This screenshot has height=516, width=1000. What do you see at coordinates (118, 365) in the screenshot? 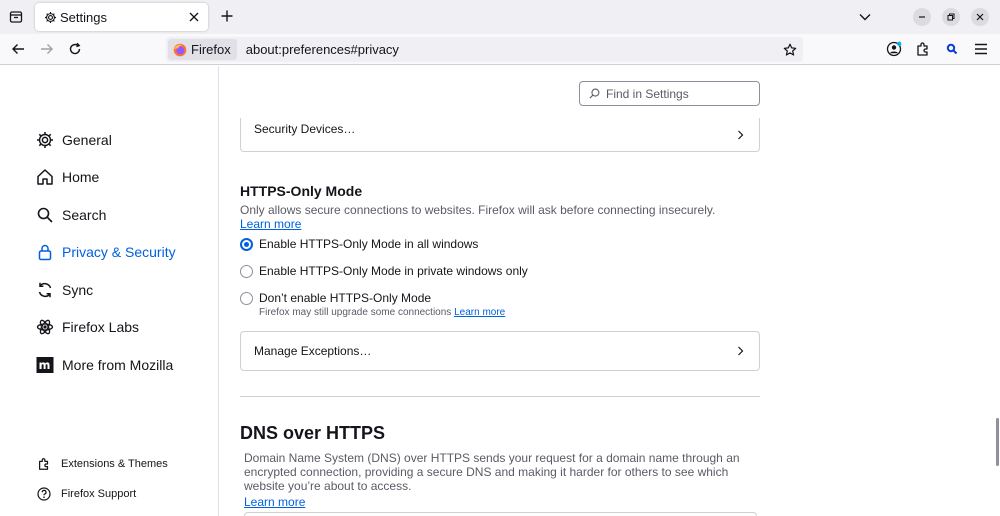
I see `sidebar-item-label: More from Mozilla` at bounding box center [118, 365].